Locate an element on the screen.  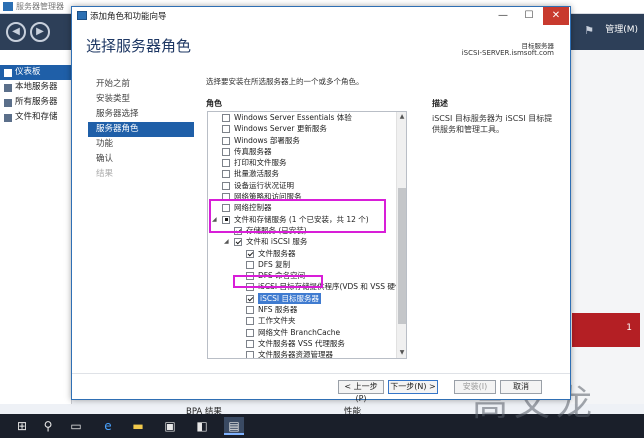
server-manager-icon is located at coordinates (8, 6).